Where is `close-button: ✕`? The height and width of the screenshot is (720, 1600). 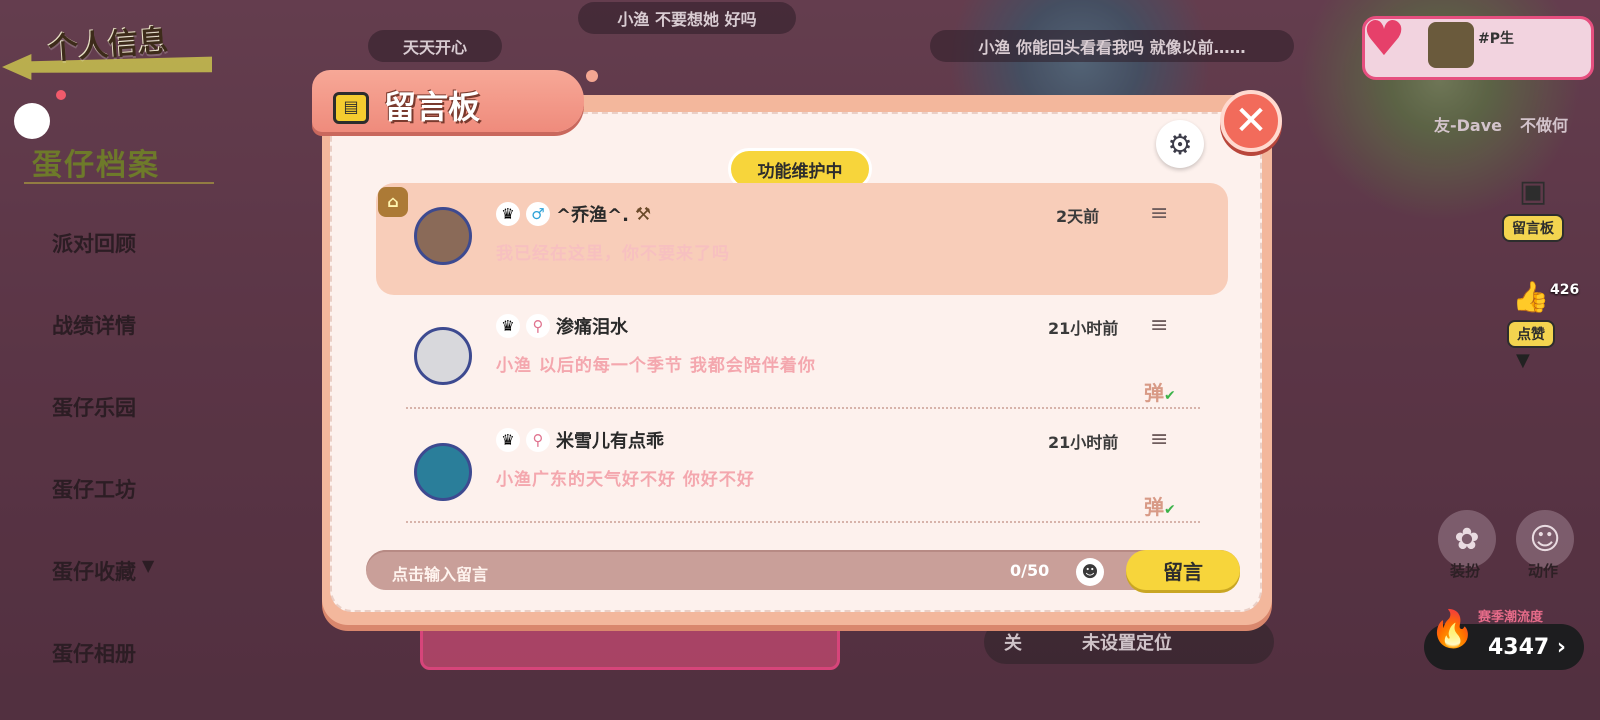
close-button: ✕ is located at coordinates (1251, 121).